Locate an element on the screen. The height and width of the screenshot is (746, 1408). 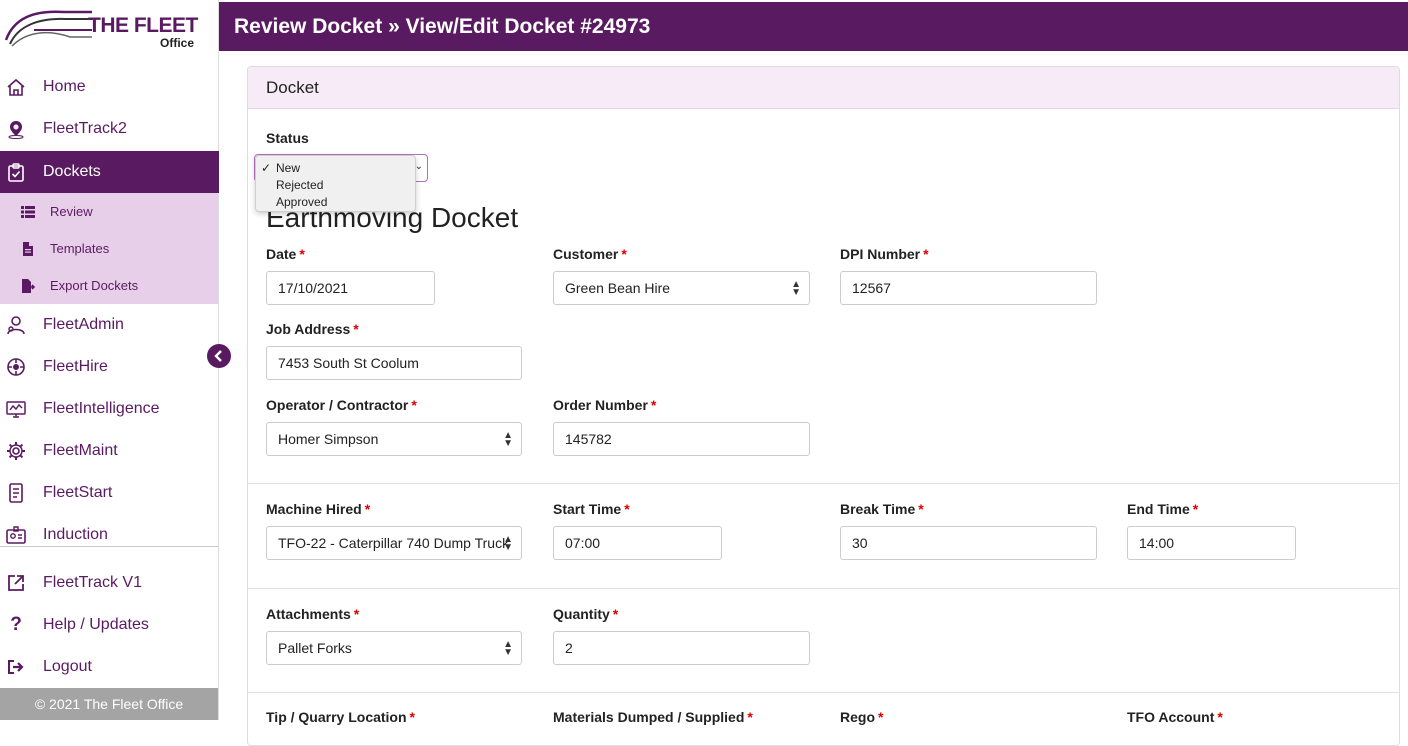
sidebar-subitem-templates: Templates is located at coordinates (109, 248).